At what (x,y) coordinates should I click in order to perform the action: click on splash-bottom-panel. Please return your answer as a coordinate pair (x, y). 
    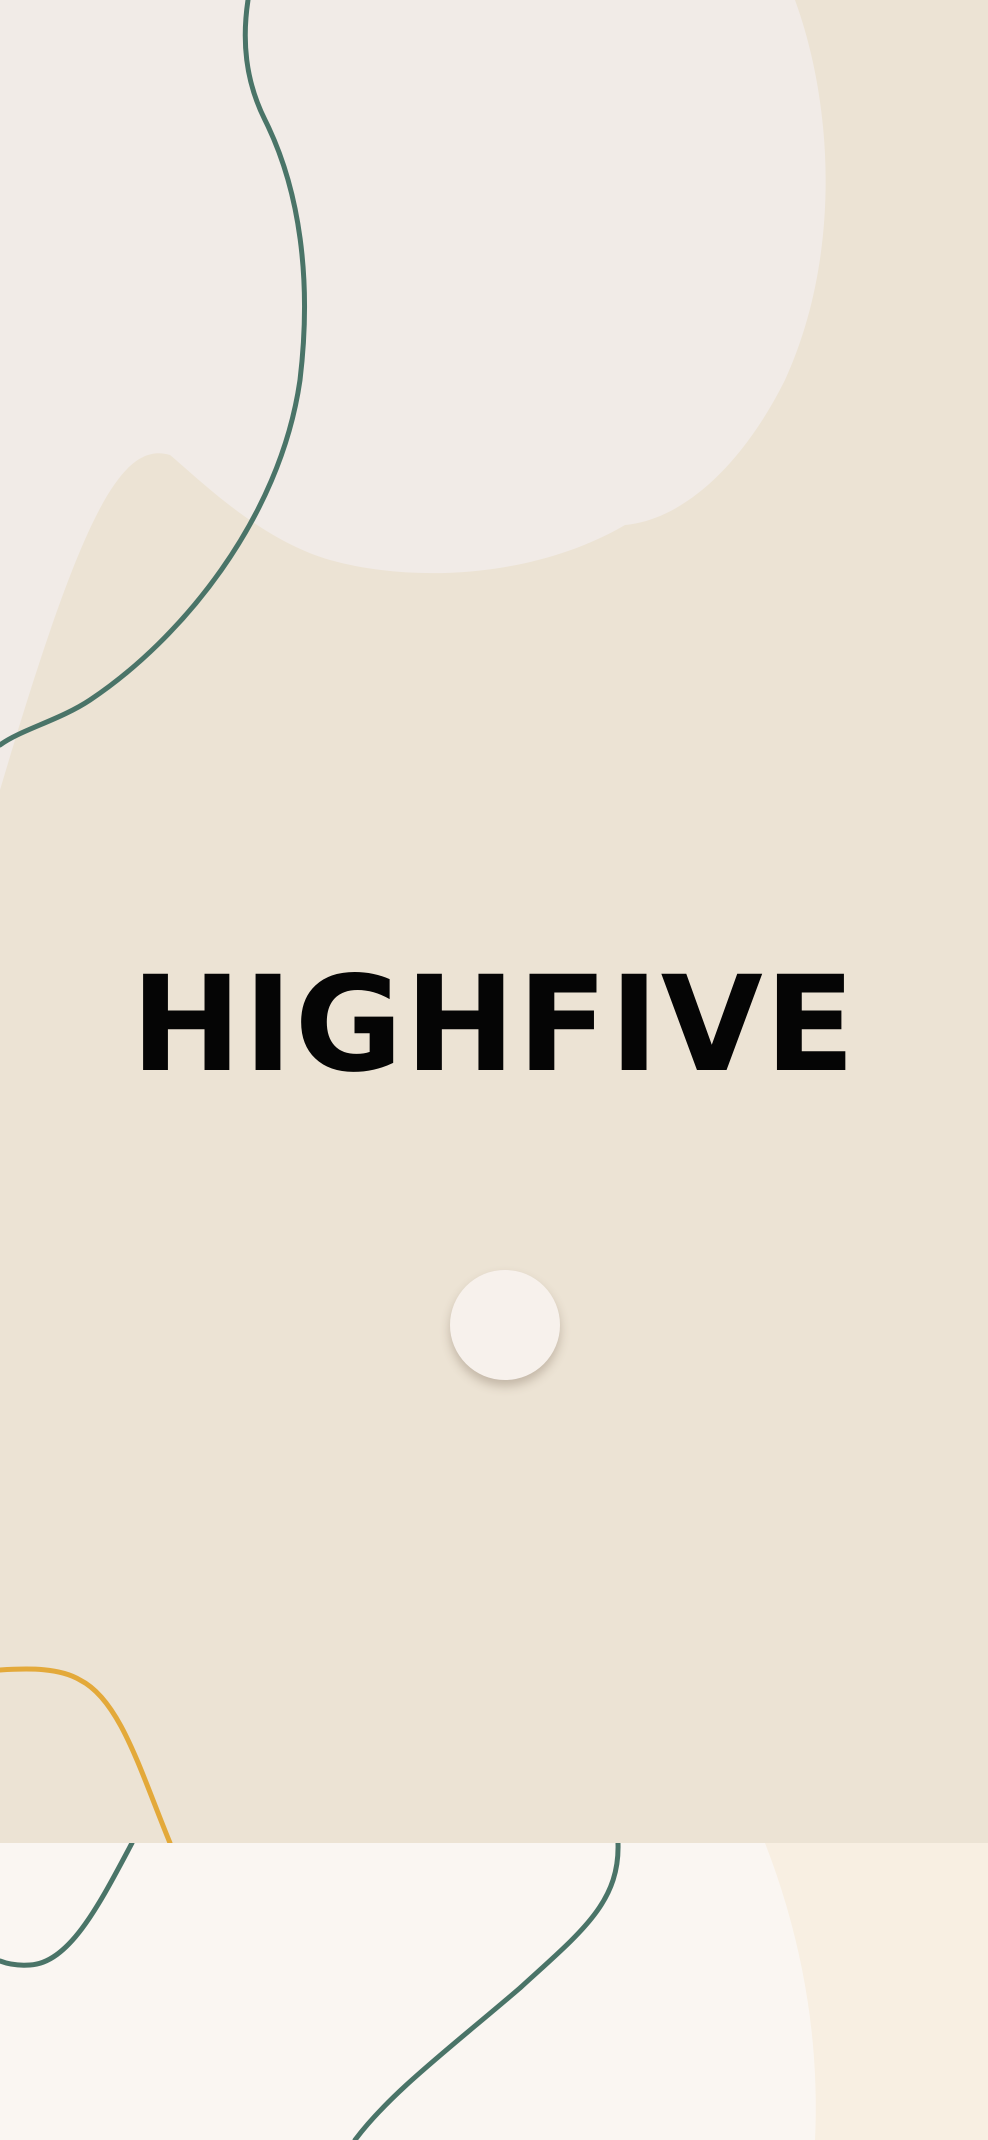
    Looking at the image, I should click on (494, 1991).